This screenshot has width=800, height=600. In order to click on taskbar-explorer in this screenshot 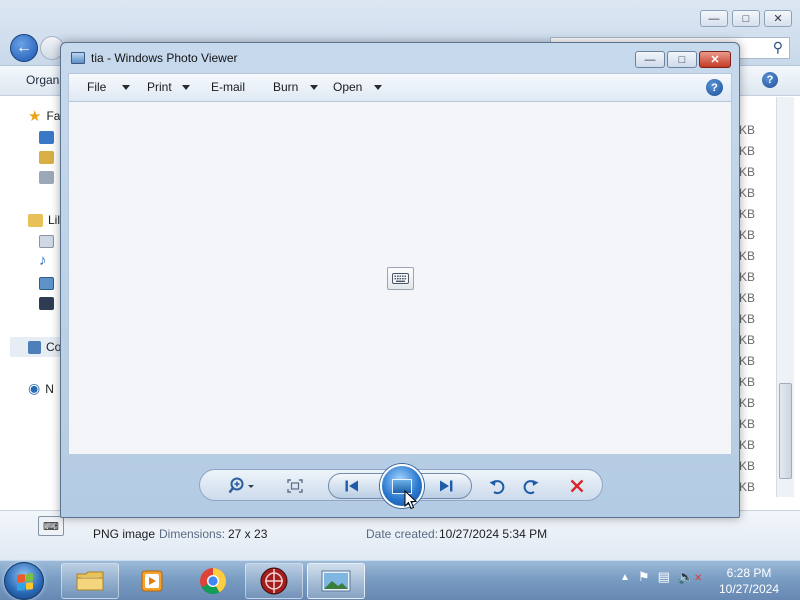, I will do `click(90, 581)`.